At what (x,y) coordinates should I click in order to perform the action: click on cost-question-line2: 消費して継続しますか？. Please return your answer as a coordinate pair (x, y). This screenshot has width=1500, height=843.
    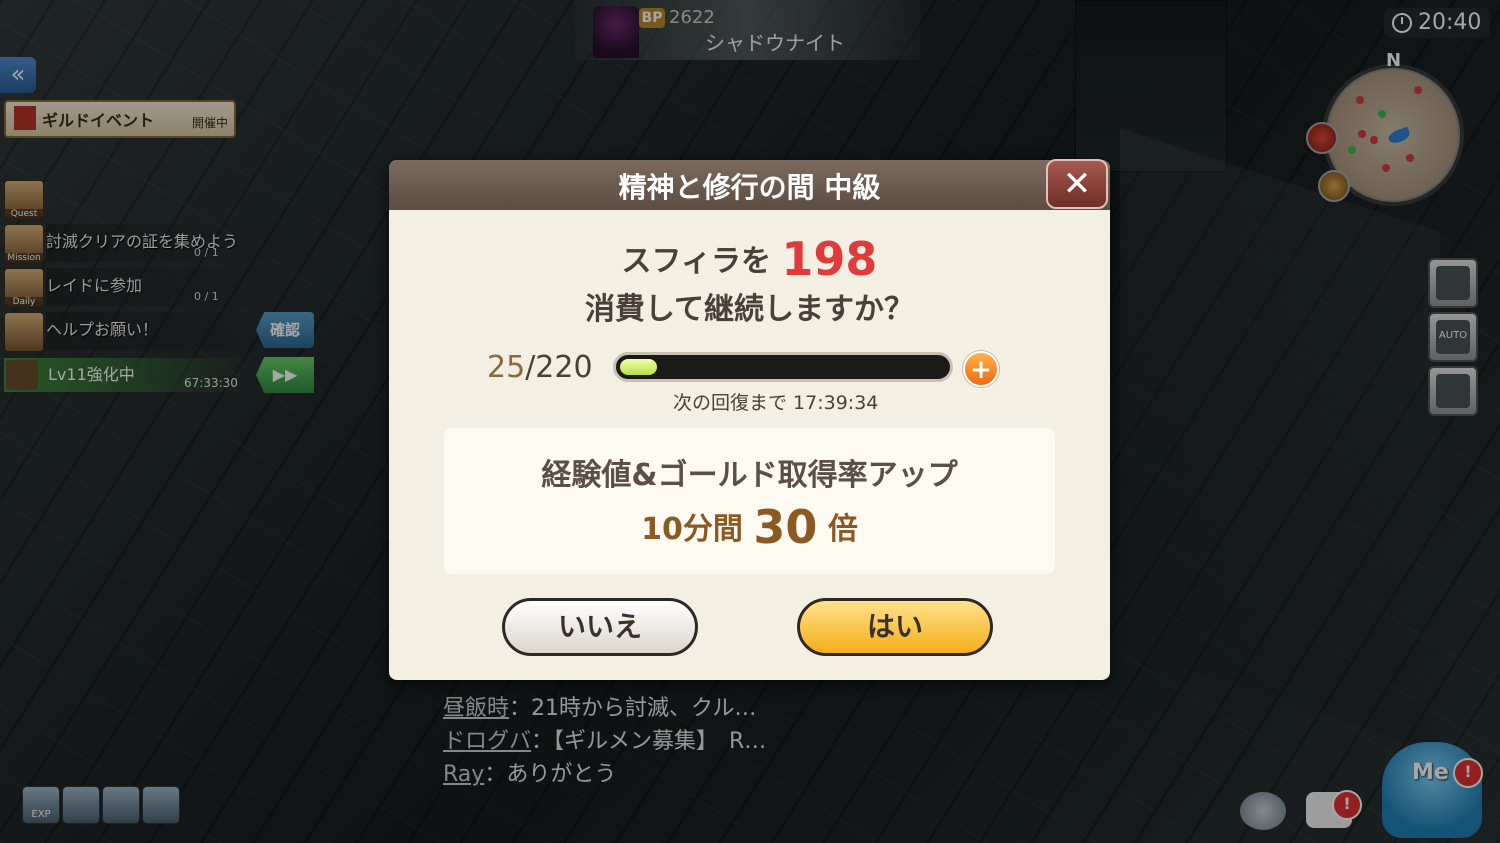
    Looking at the image, I should click on (749, 309).